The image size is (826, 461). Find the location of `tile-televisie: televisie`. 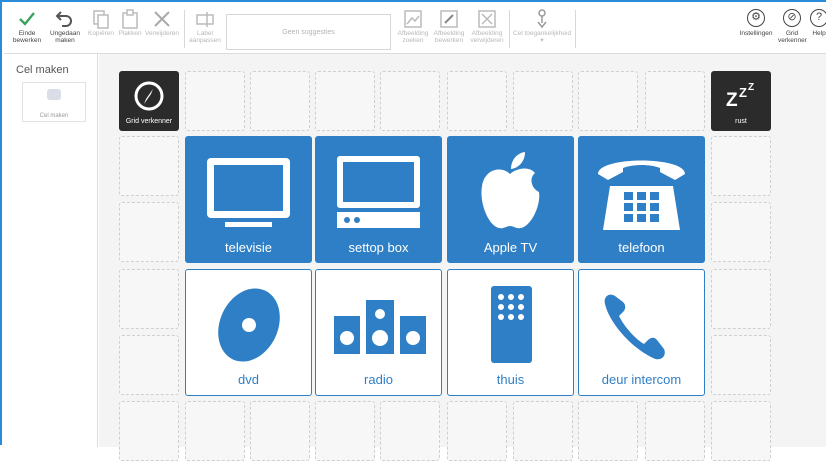

tile-televisie: televisie is located at coordinates (248, 199).